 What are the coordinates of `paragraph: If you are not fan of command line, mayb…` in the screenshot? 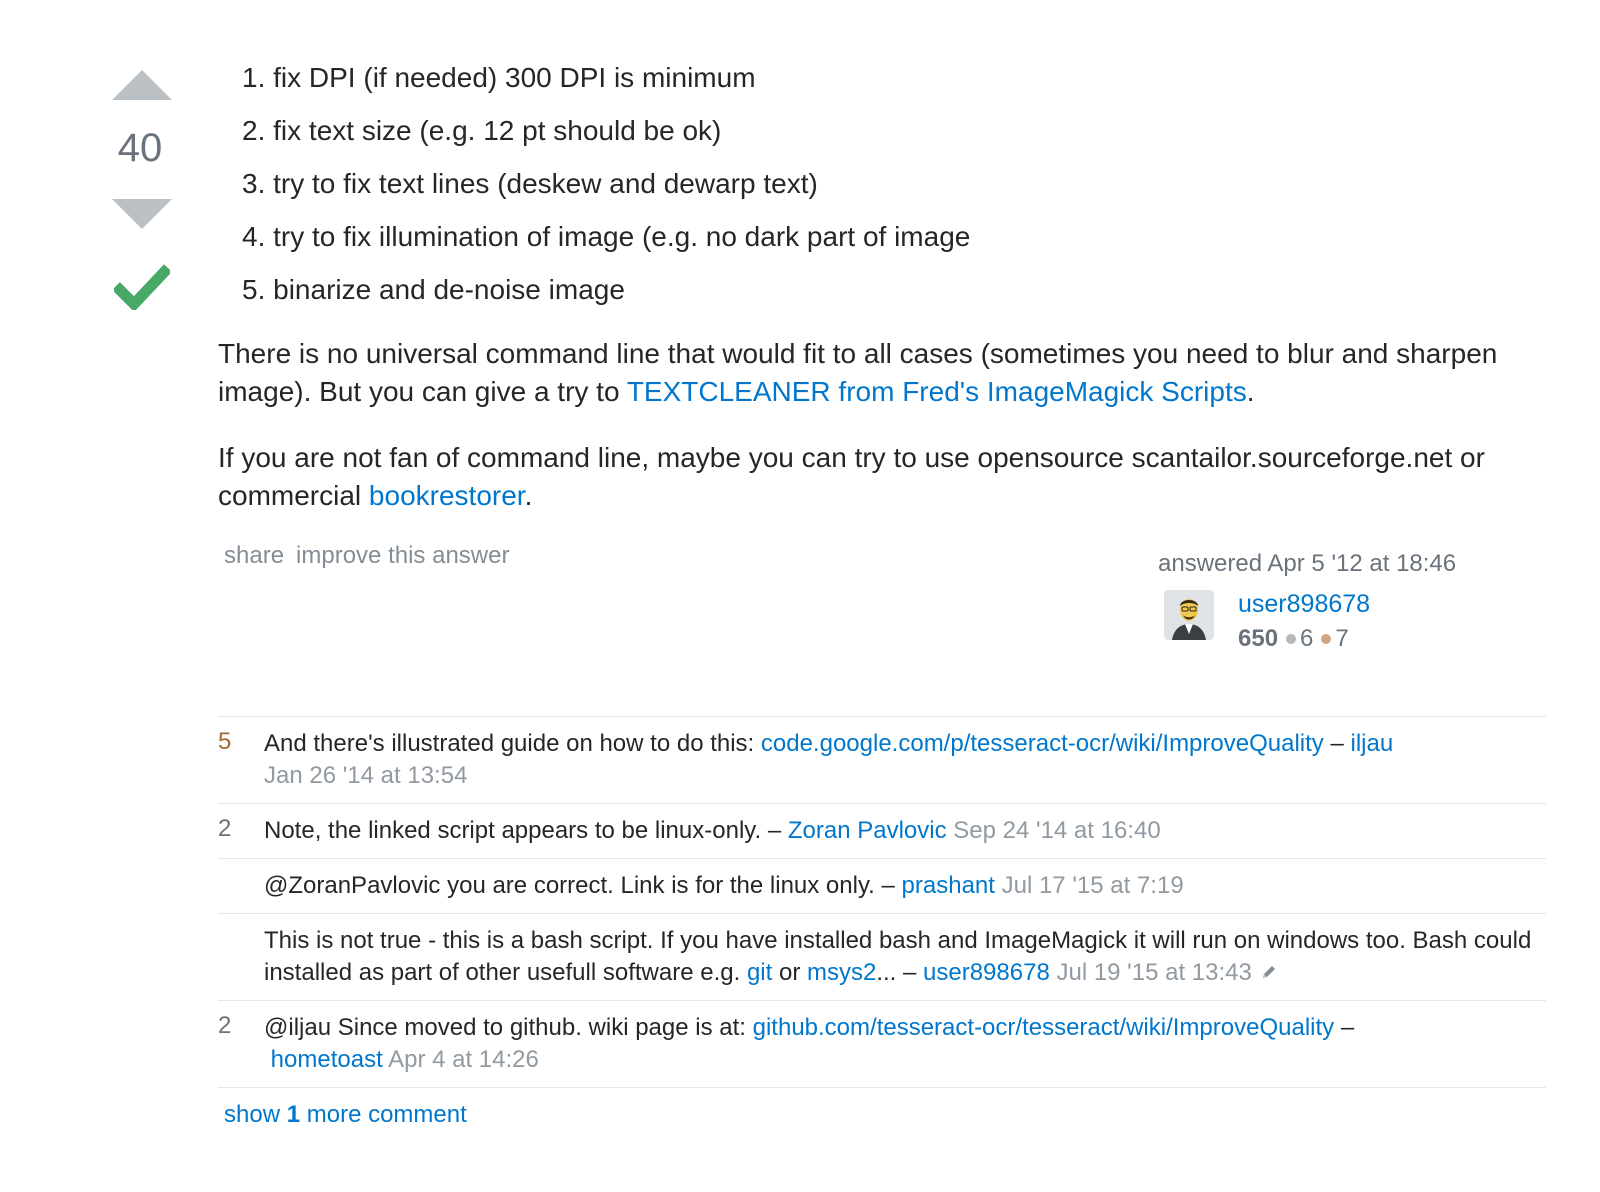 It's located at (868, 477).